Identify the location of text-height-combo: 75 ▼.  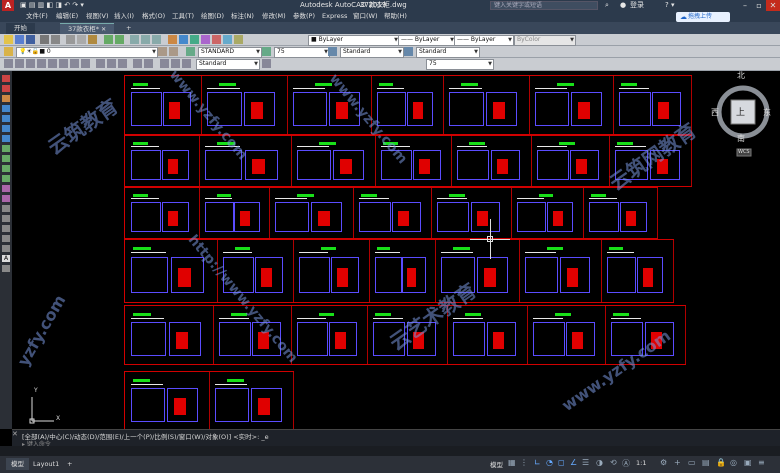
(302, 52).